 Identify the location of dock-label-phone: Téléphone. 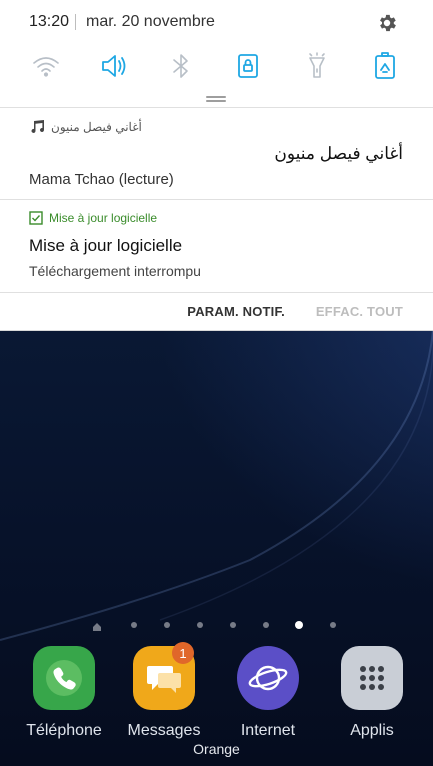
(64, 730).